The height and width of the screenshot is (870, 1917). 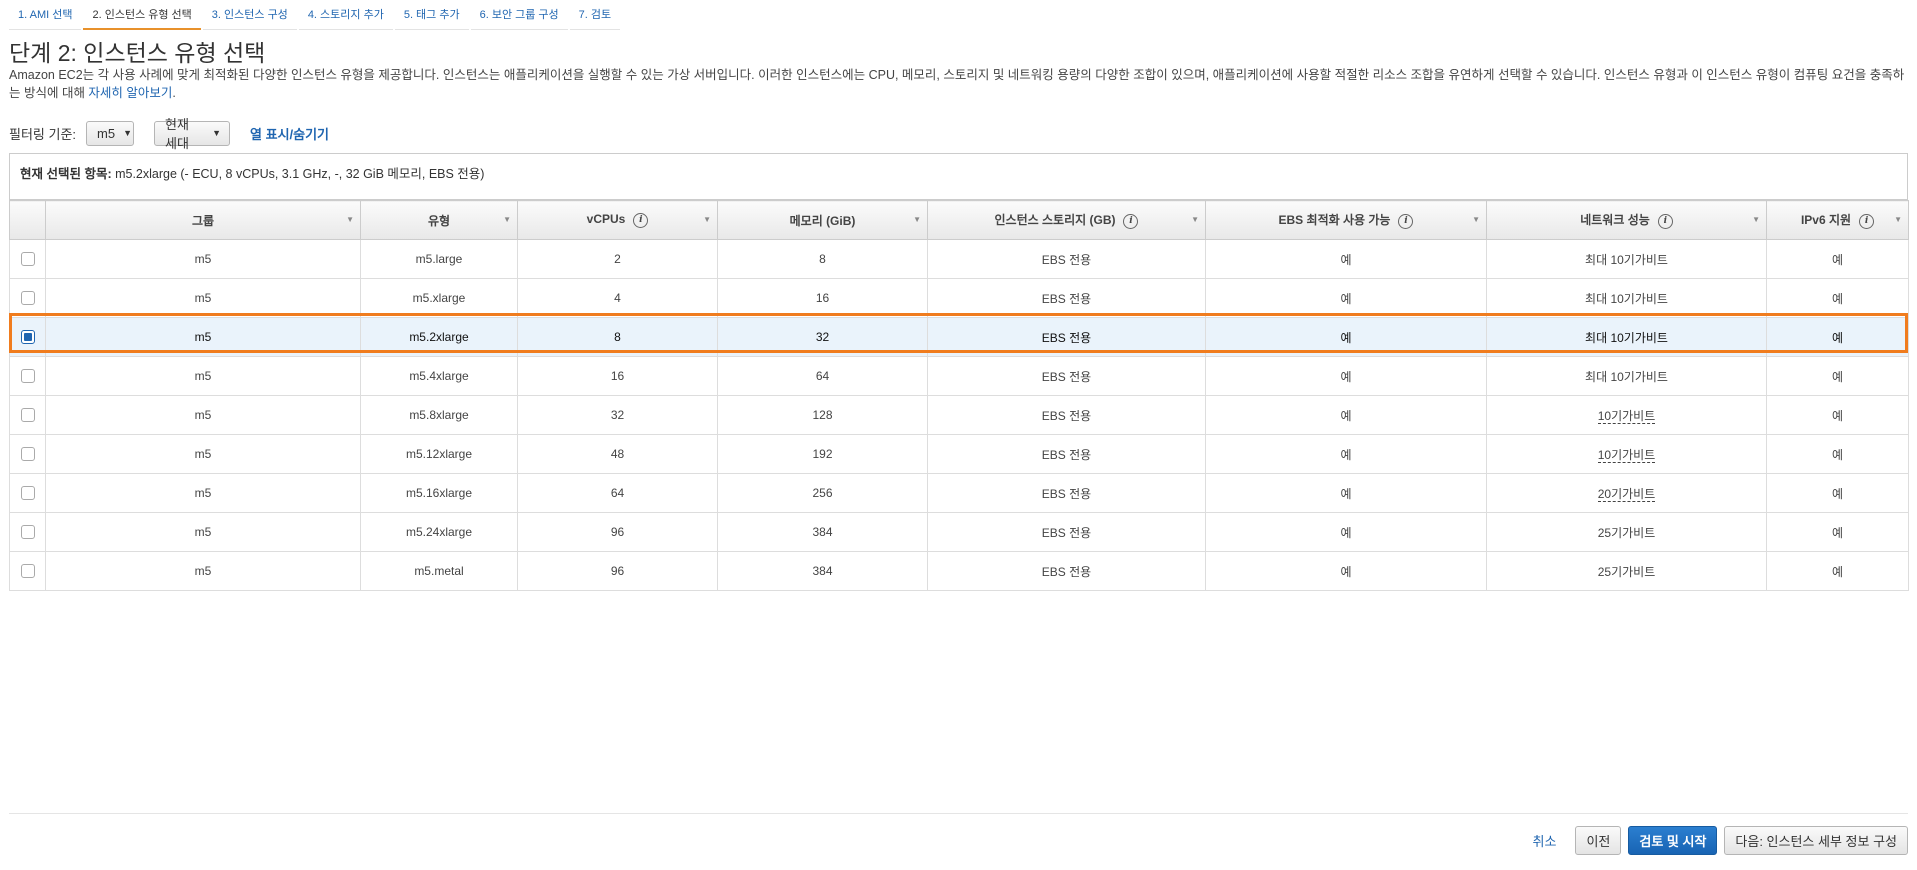 I want to click on table-row: m5 m5.16xlarge 64 256 EBS 전용 예 20기가비트 예, so click(x=959, y=493).